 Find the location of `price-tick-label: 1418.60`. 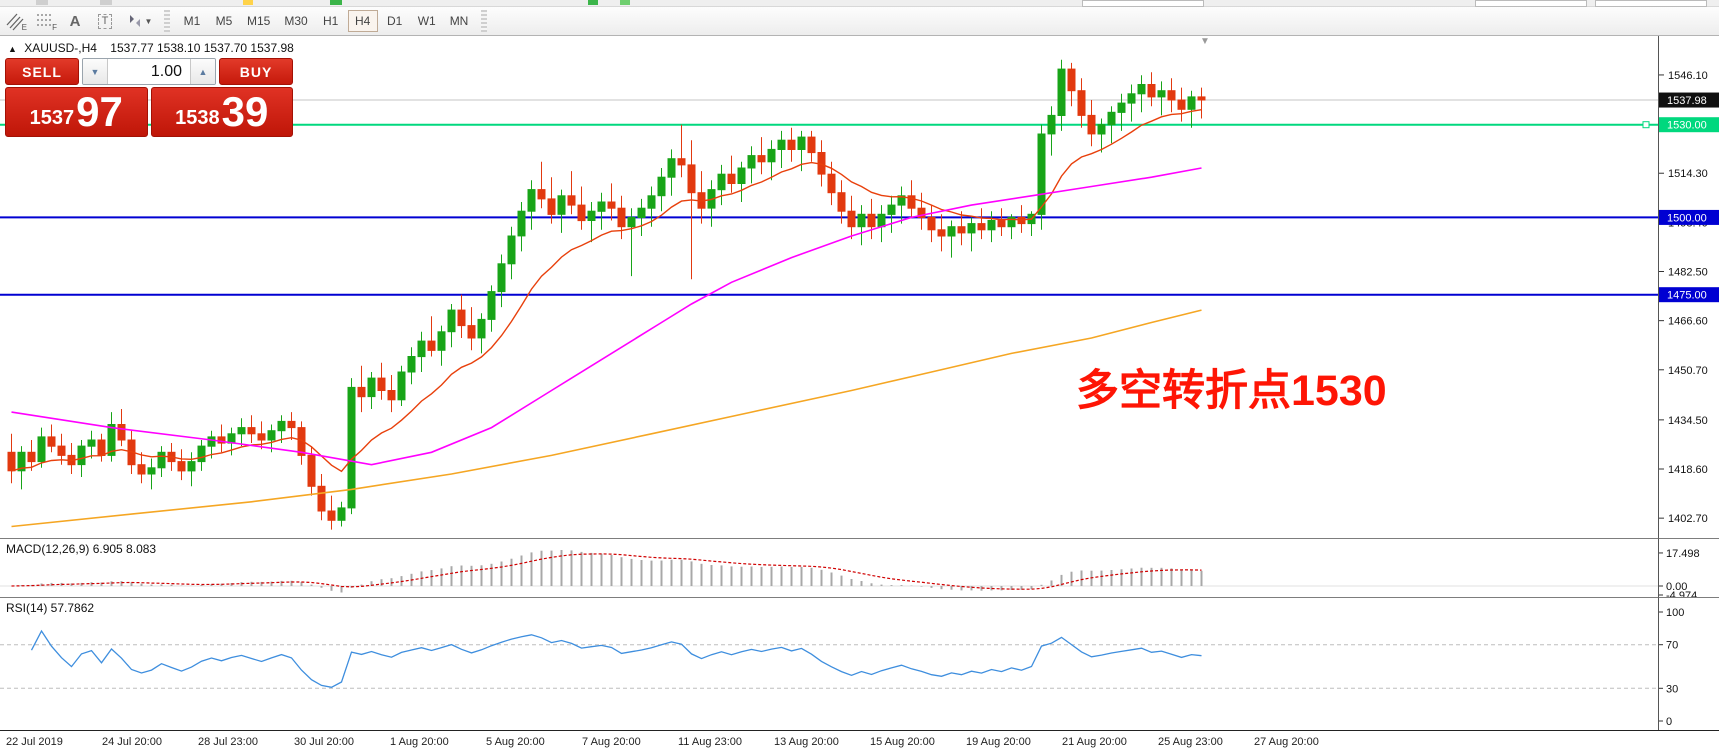

price-tick-label: 1418.60 is located at coordinates (1688, 470).